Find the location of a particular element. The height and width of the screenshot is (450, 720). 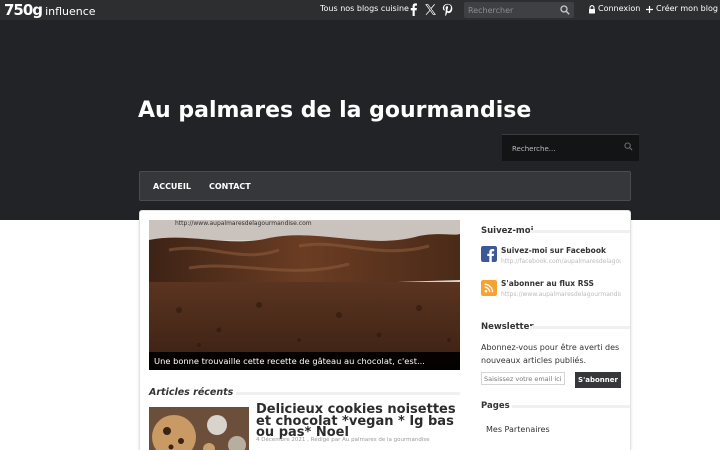

image-overlay-url: http://www.aupalmaresdelagourmandise.com is located at coordinates (243, 223).